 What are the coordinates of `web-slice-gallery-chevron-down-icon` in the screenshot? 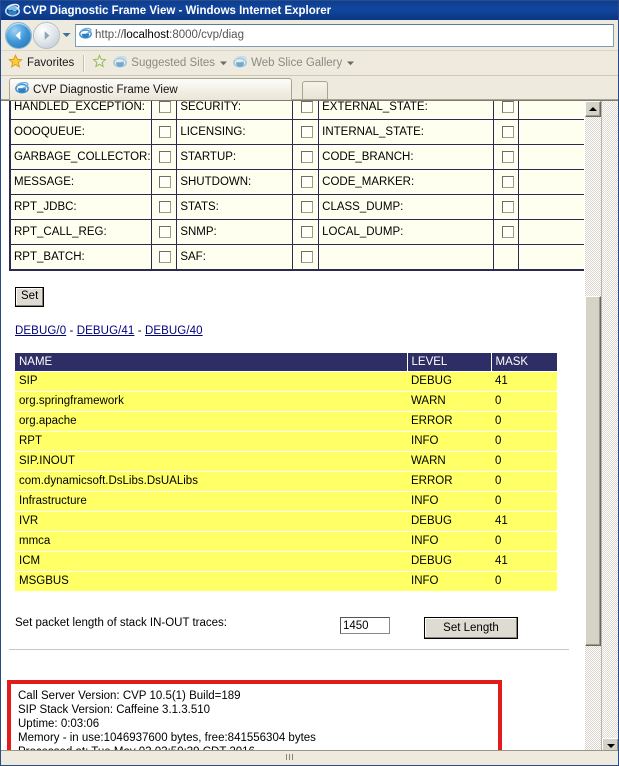 It's located at (351, 63).